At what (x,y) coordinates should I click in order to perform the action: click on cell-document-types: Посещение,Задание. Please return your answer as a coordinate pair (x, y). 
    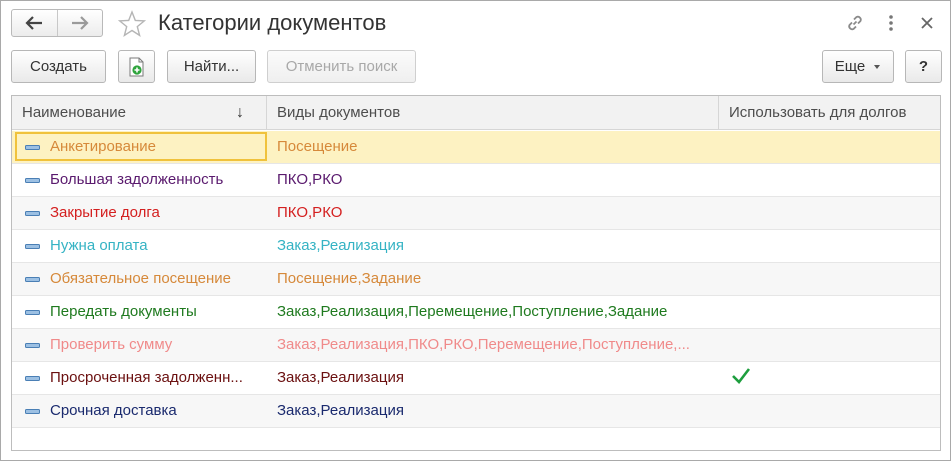
    Looking at the image, I should click on (349, 278).